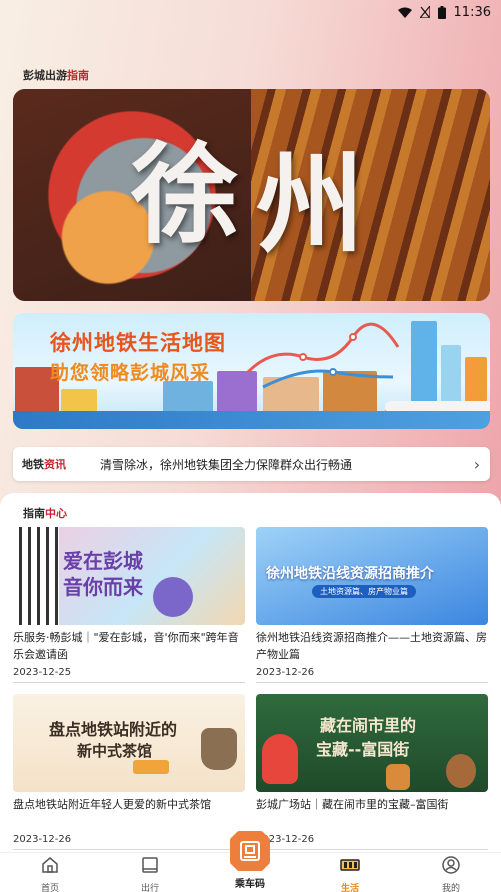 Image resolution: width=501 pixels, height=892 pixels. I want to click on metro-line-map, so click(323, 355).